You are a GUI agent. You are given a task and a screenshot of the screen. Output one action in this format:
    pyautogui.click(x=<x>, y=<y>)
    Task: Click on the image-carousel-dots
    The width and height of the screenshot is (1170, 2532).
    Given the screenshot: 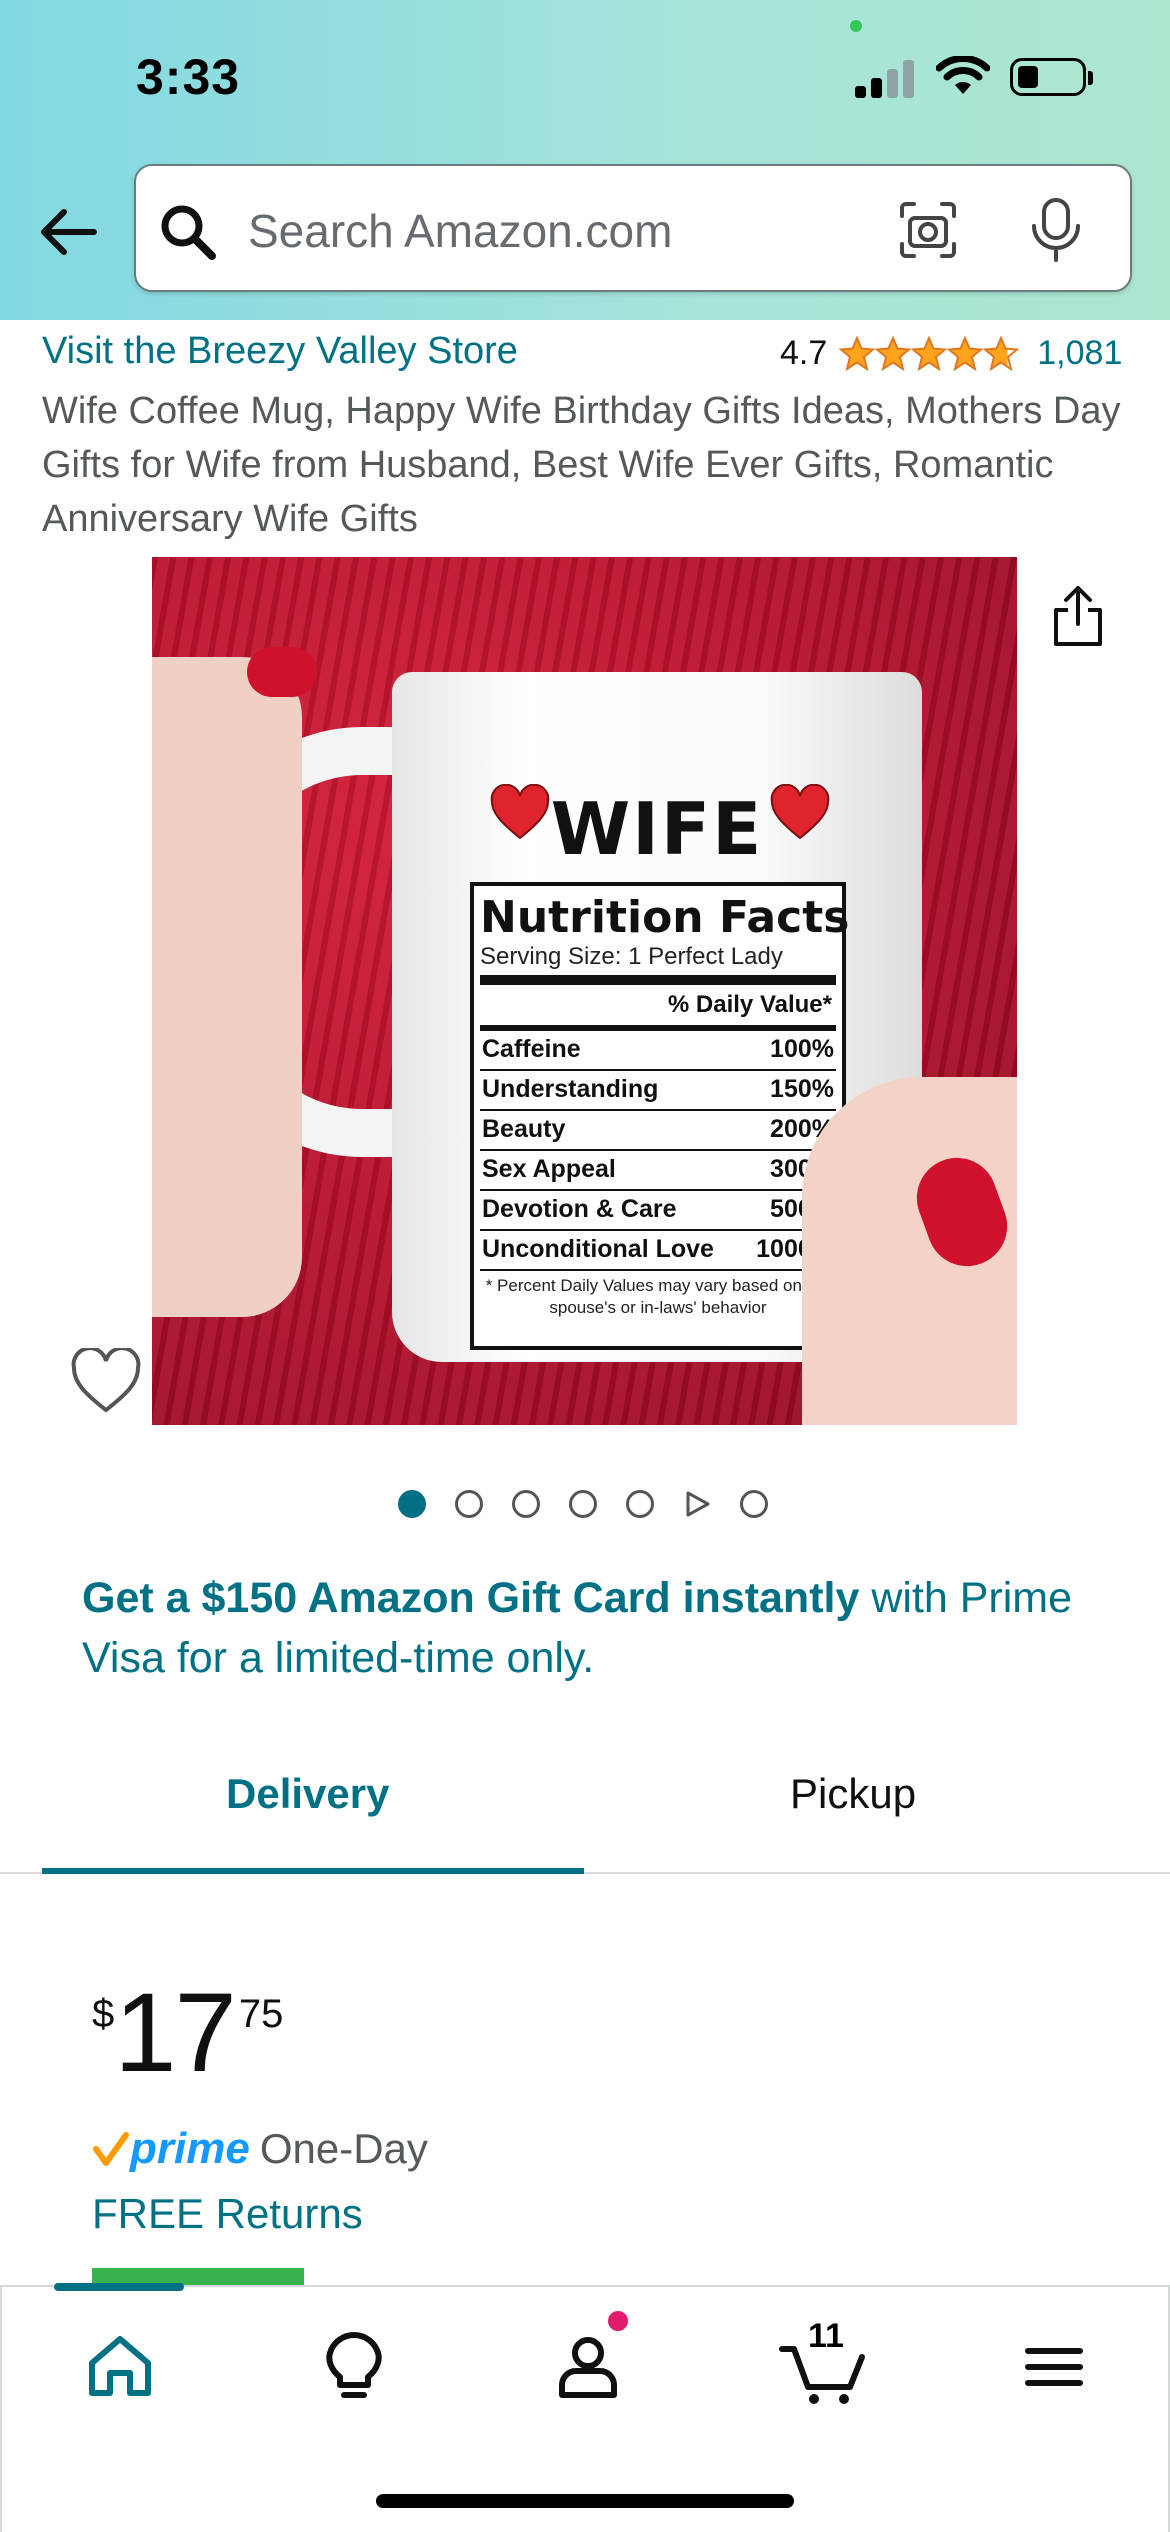 What is the action you would take?
    pyautogui.click(x=597, y=1504)
    